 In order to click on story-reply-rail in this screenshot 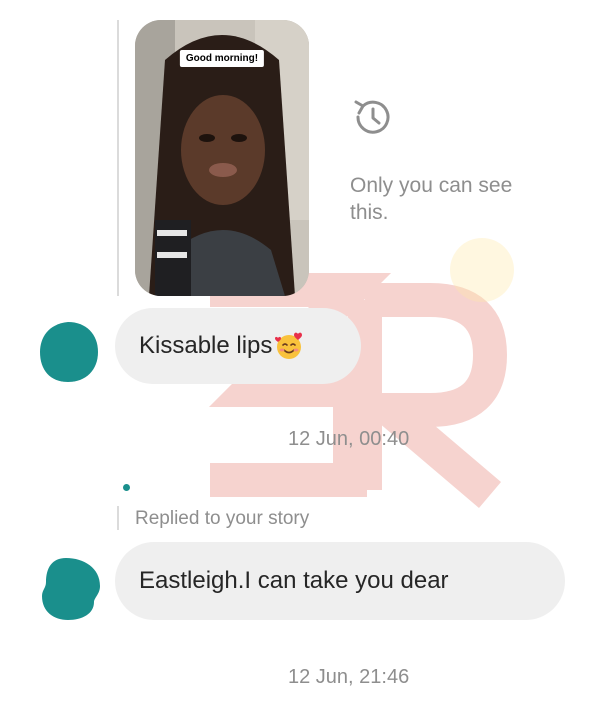, I will do `click(118, 158)`.